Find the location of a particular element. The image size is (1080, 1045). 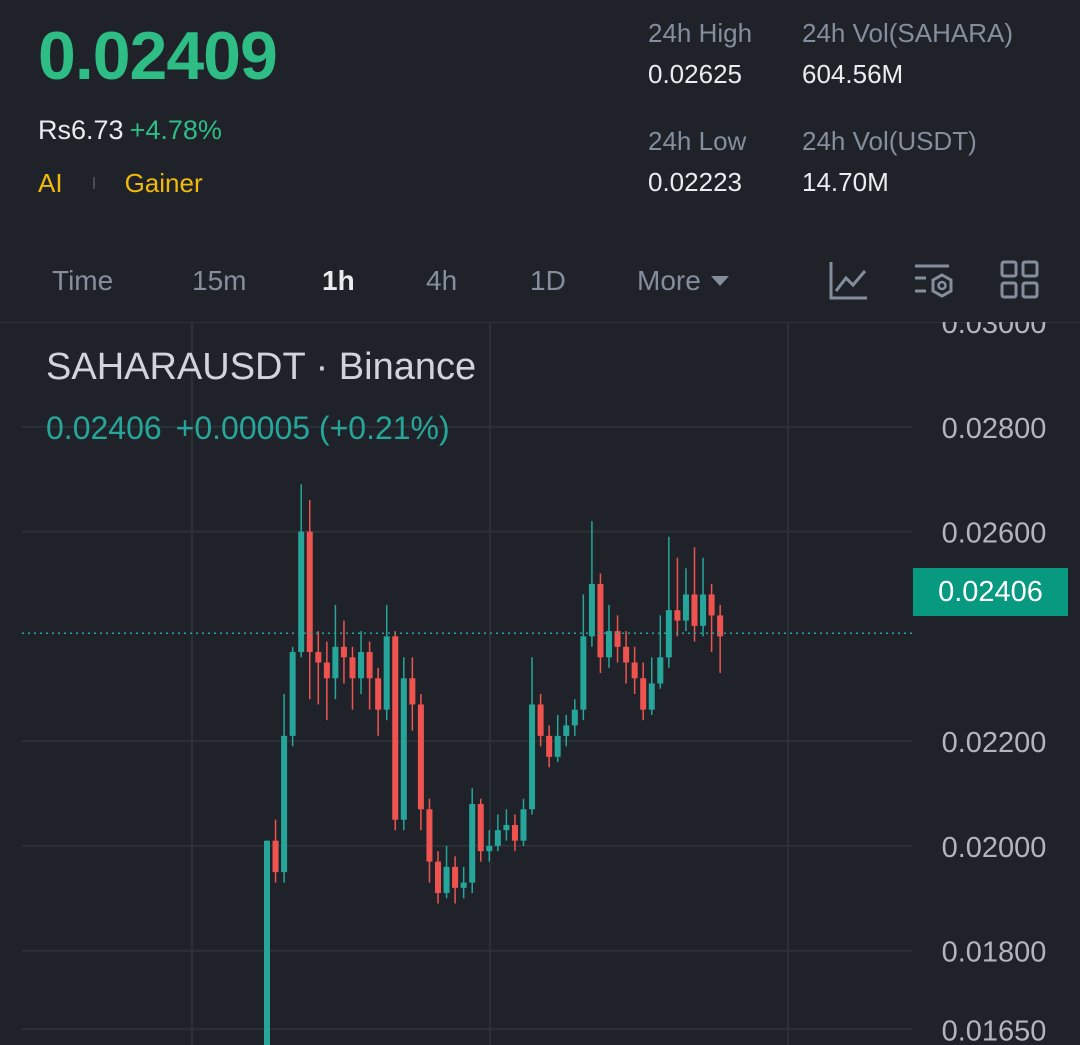

tag-ai: AI is located at coordinates (50, 183).